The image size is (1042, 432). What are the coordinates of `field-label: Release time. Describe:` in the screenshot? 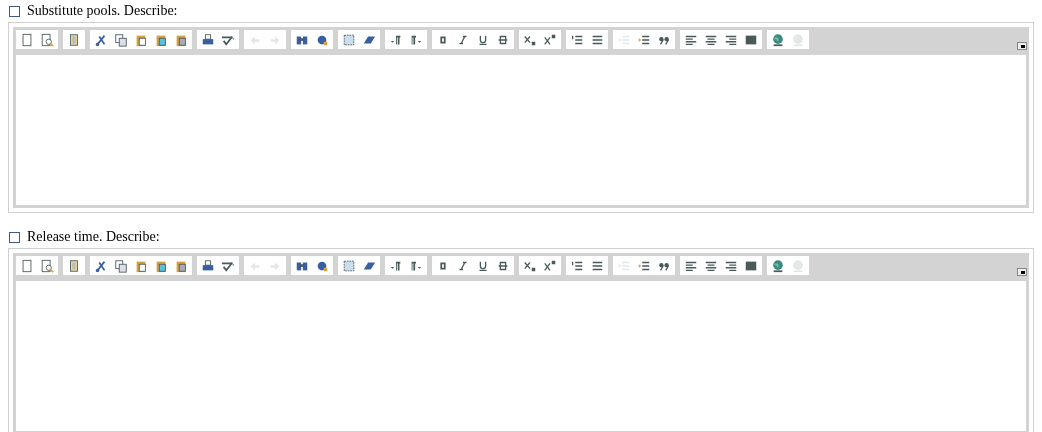 It's located at (93, 237).